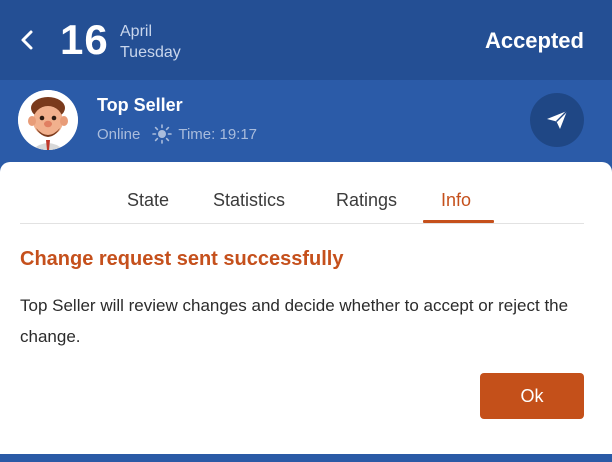 This screenshot has width=612, height=462. I want to click on send-icon, so click(557, 119).